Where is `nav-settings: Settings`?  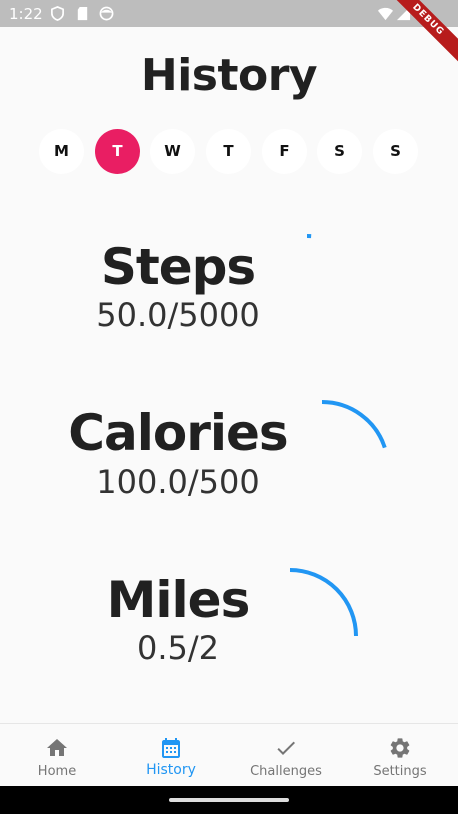 nav-settings: Settings is located at coordinates (400, 755).